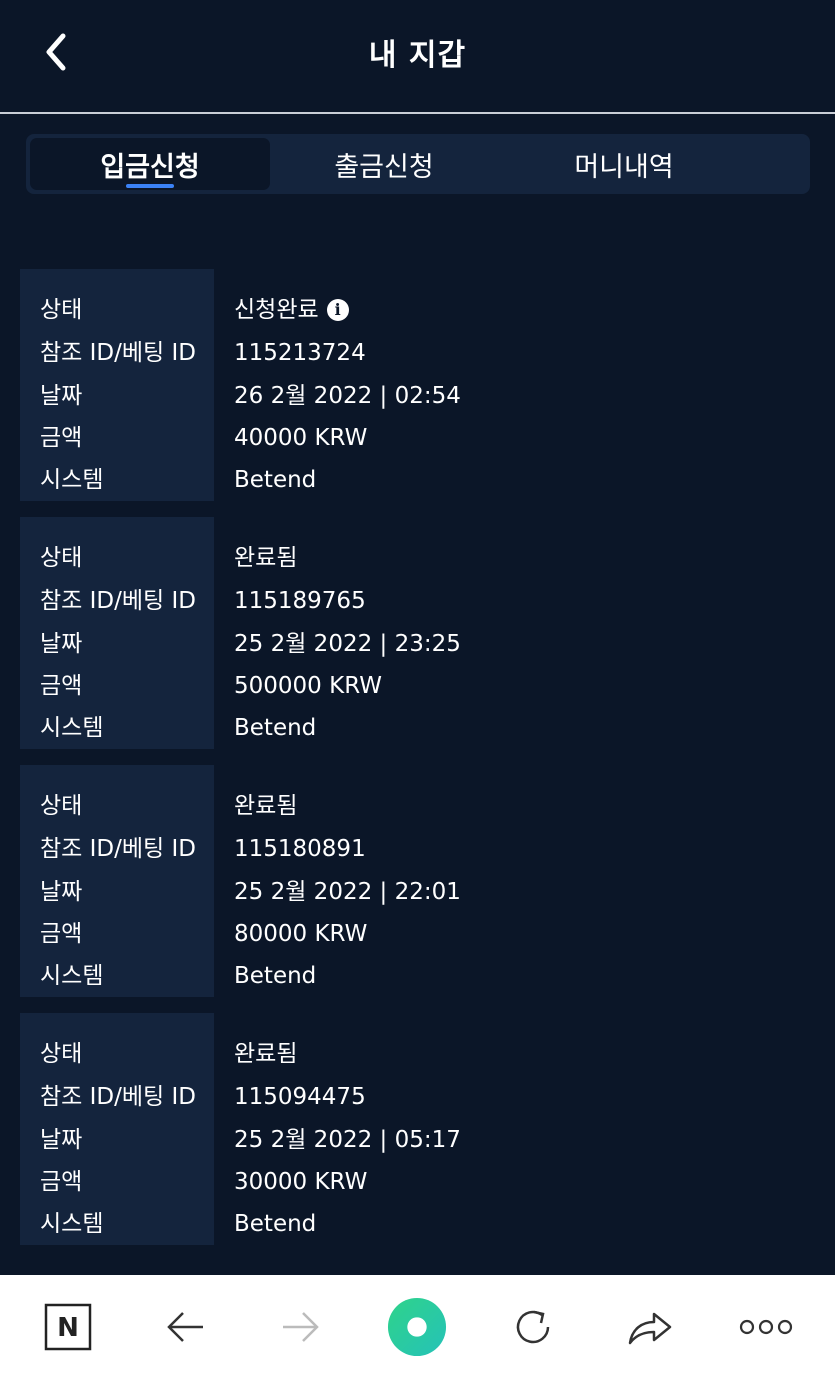 The height and width of the screenshot is (1377, 835). I want to click on active-tab-indicator, so click(150, 186).